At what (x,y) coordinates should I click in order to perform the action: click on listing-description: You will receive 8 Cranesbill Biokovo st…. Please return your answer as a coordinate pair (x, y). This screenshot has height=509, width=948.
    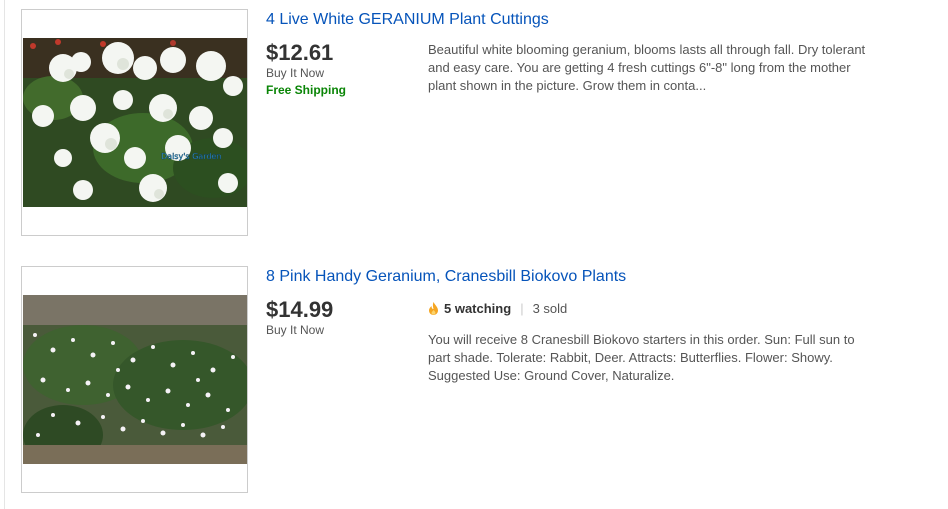
    Looking at the image, I should click on (641, 357).